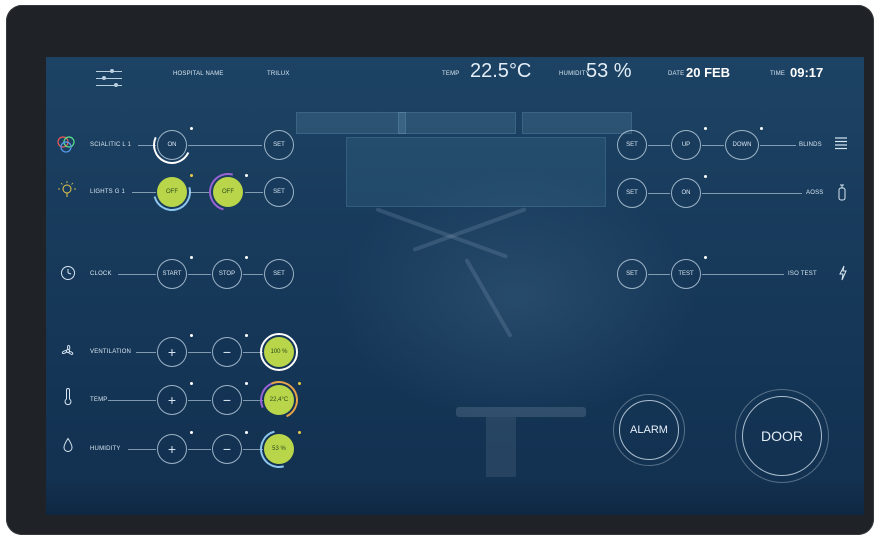  I want to click on lightning-icon, so click(843, 273).